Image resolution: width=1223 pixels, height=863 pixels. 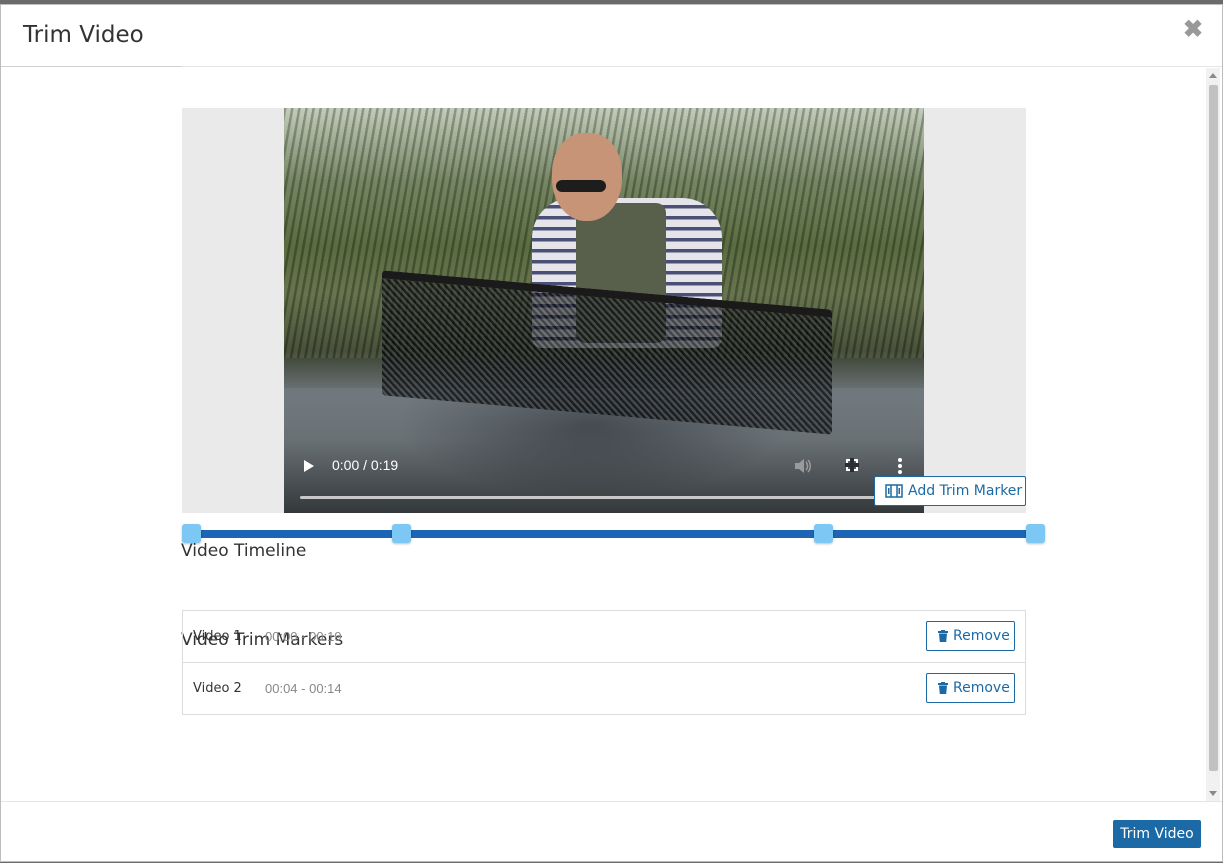 I want to click on volume-icon, so click(x=804, y=466).